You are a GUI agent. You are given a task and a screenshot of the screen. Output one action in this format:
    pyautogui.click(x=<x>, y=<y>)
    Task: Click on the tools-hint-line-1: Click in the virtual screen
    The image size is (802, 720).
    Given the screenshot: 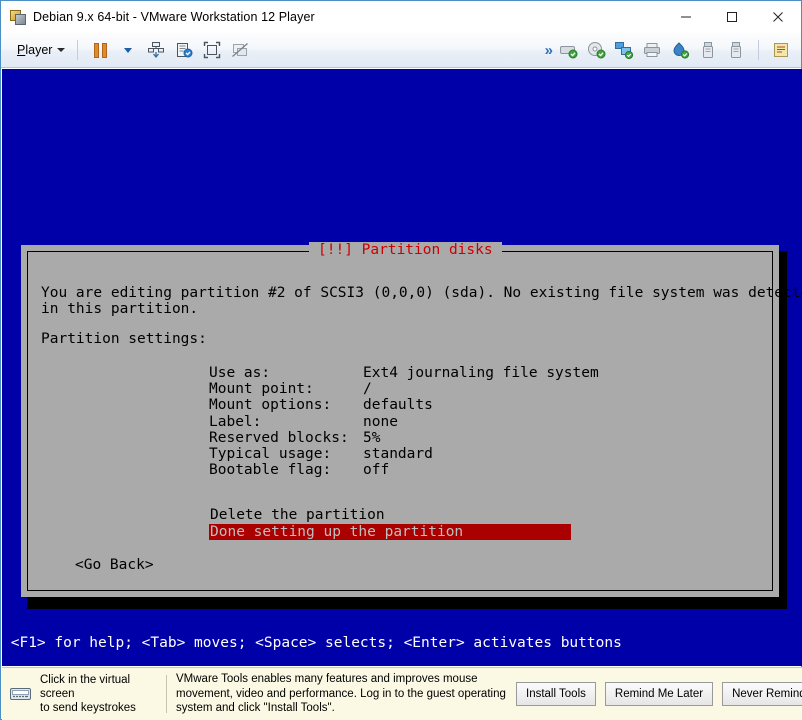 What is the action you would take?
    pyautogui.click(x=85, y=687)
    